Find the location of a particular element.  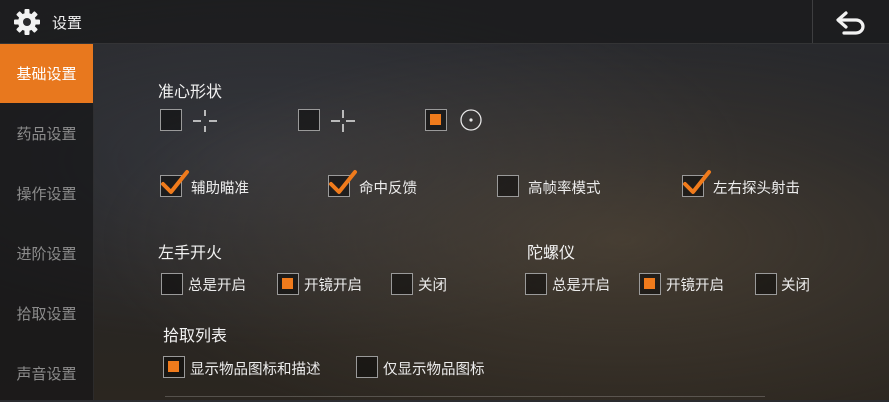

left-fire-always-radio is located at coordinates (172, 284).